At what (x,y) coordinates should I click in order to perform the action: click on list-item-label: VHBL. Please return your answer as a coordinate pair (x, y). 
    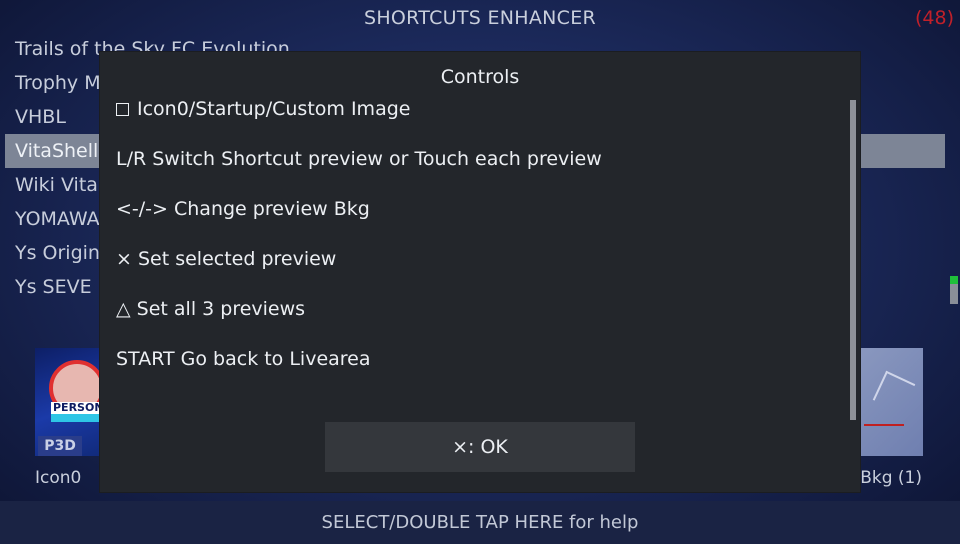
    Looking at the image, I should click on (40, 117).